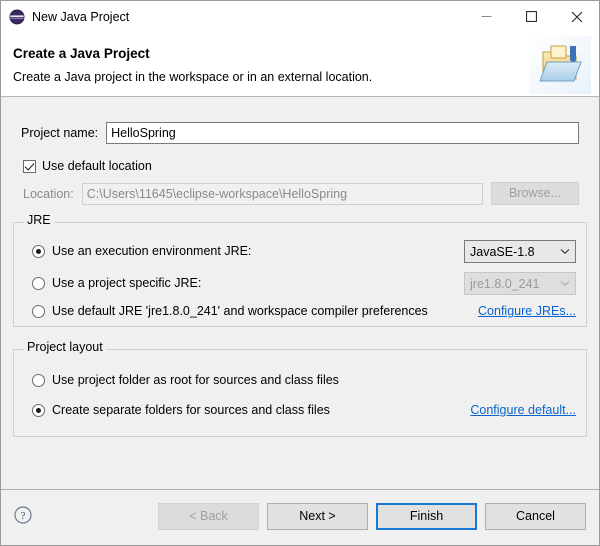 This screenshot has height=546, width=600. I want to click on project-layout-group-label: Project layout, so click(65, 347).